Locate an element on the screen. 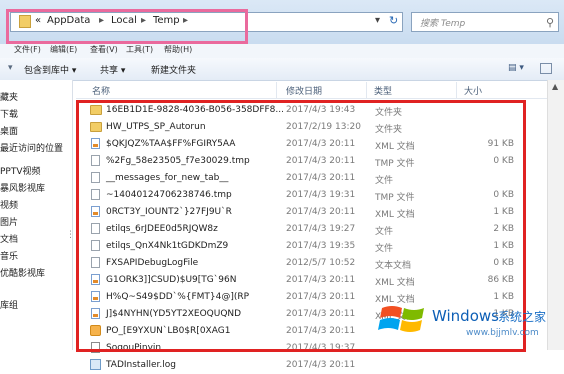 The height and width of the screenshot is (374, 564). view-options-icon: ▤ ▾ is located at coordinates (516, 68).